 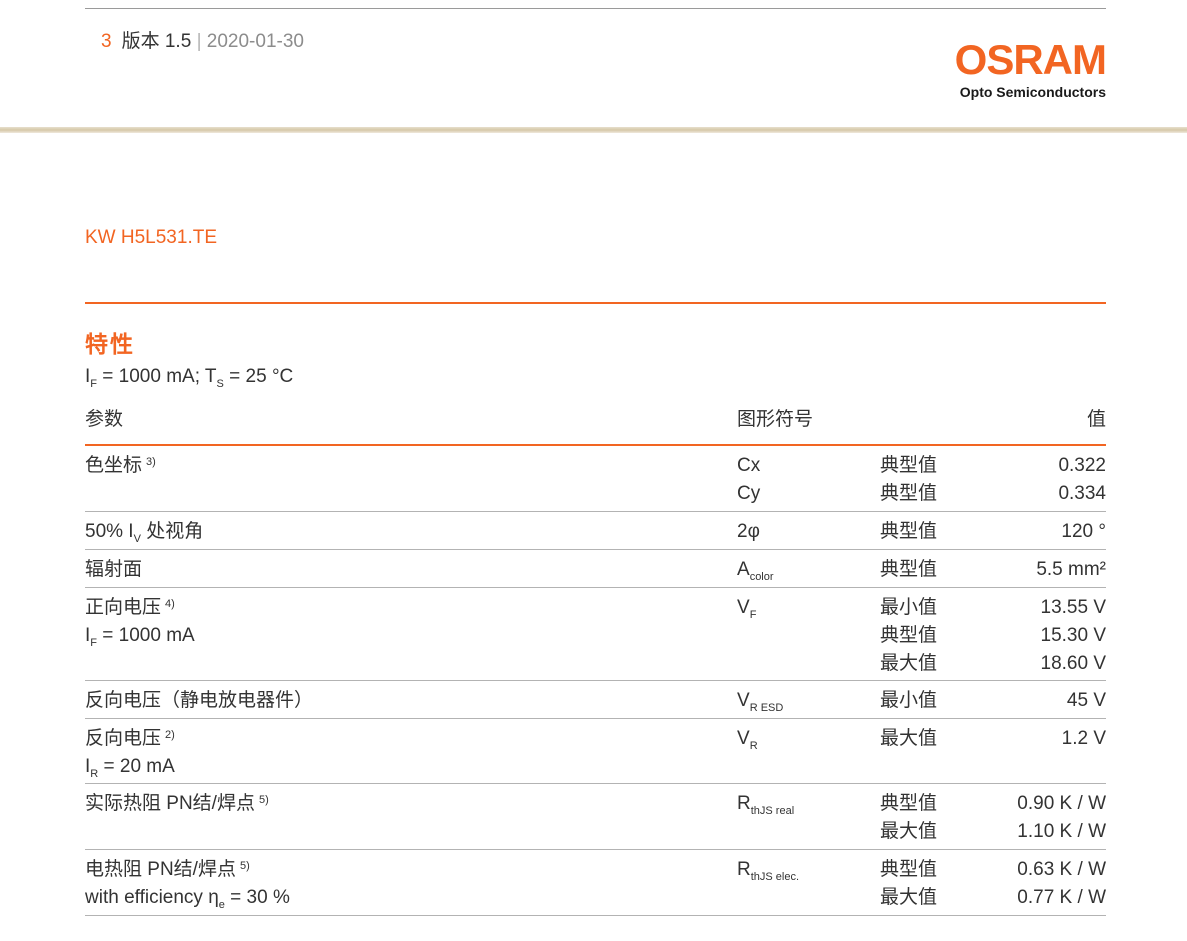 I want to click on logo-subtitle: Opto Semiconductors, so click(x=1032, y=92).